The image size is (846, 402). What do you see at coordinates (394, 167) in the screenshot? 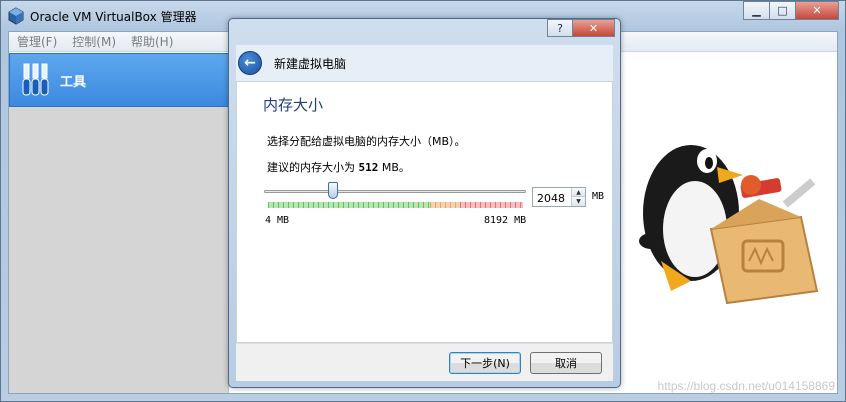
I see `recommend-suffix: MB。` at bounding box center [394, 167].